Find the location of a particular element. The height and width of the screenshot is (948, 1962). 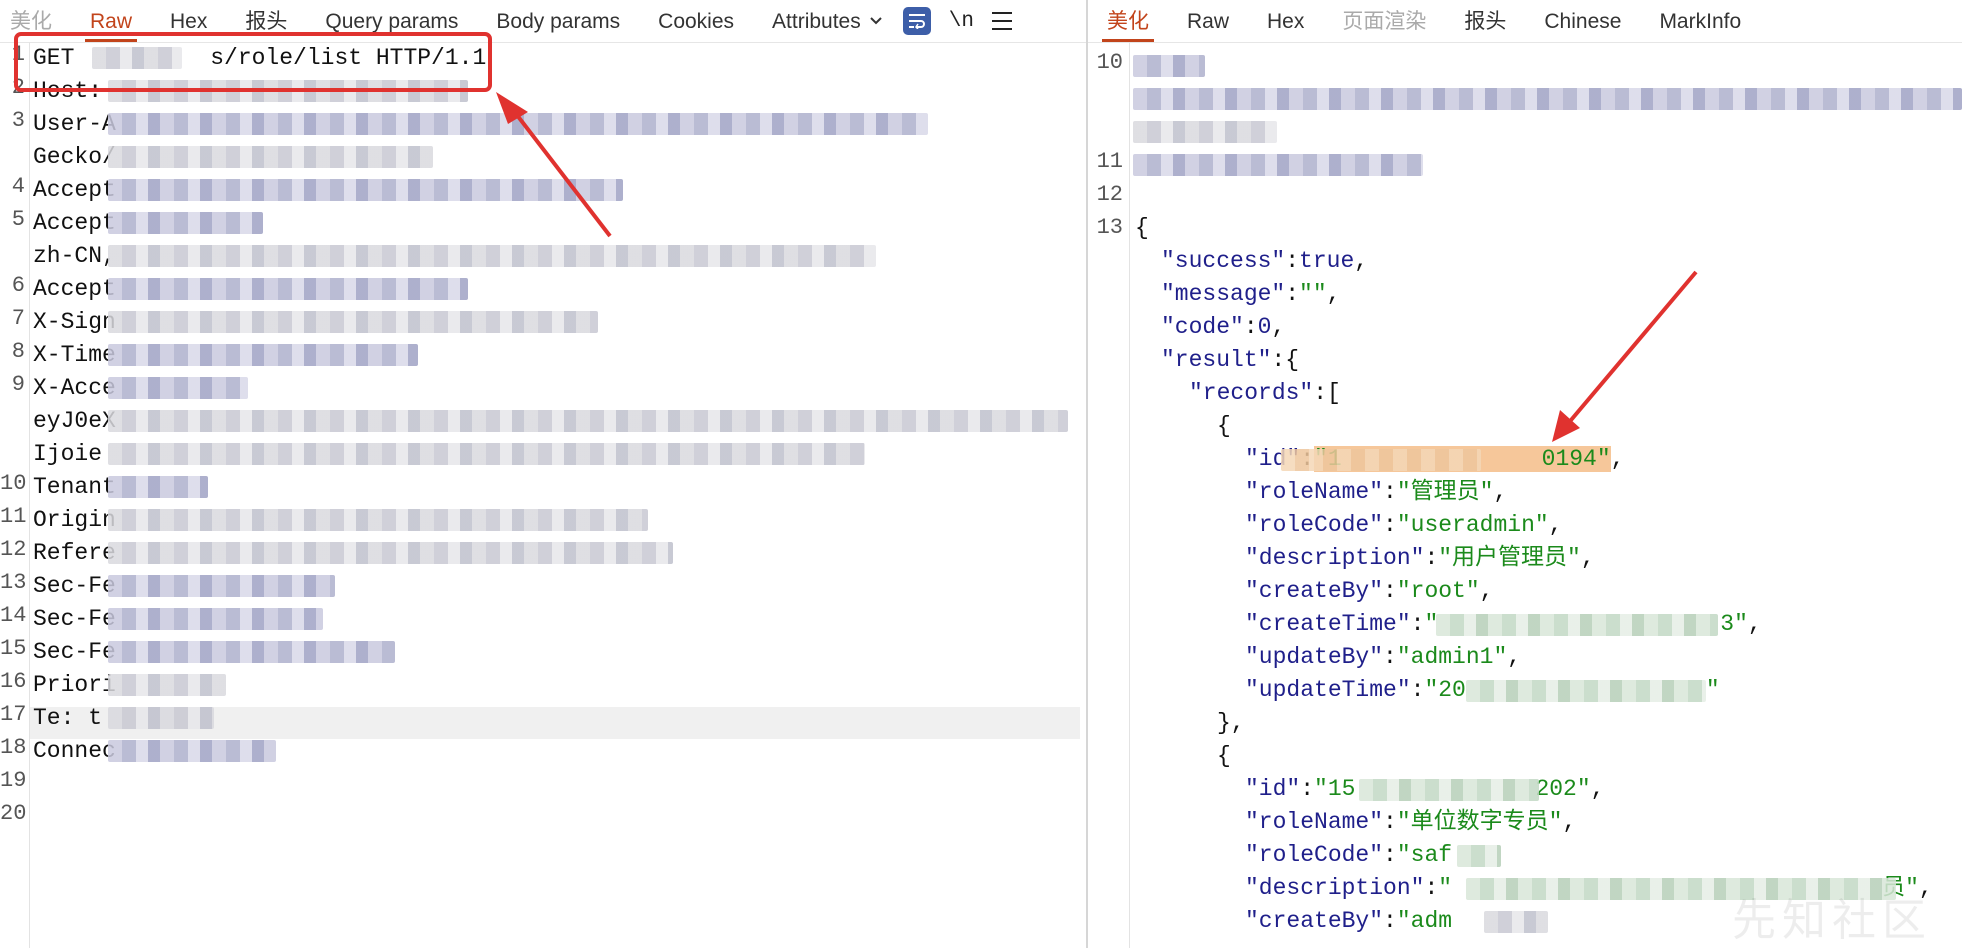

annotation-arrow-right is located at coordinates (1631, 349).